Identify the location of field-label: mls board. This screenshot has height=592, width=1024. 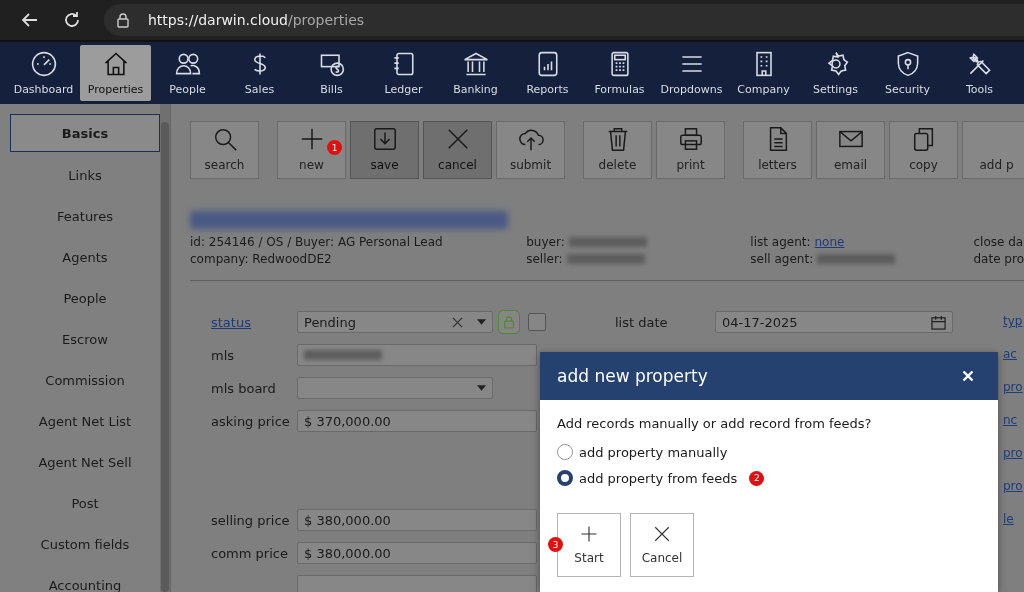
(244, 388).